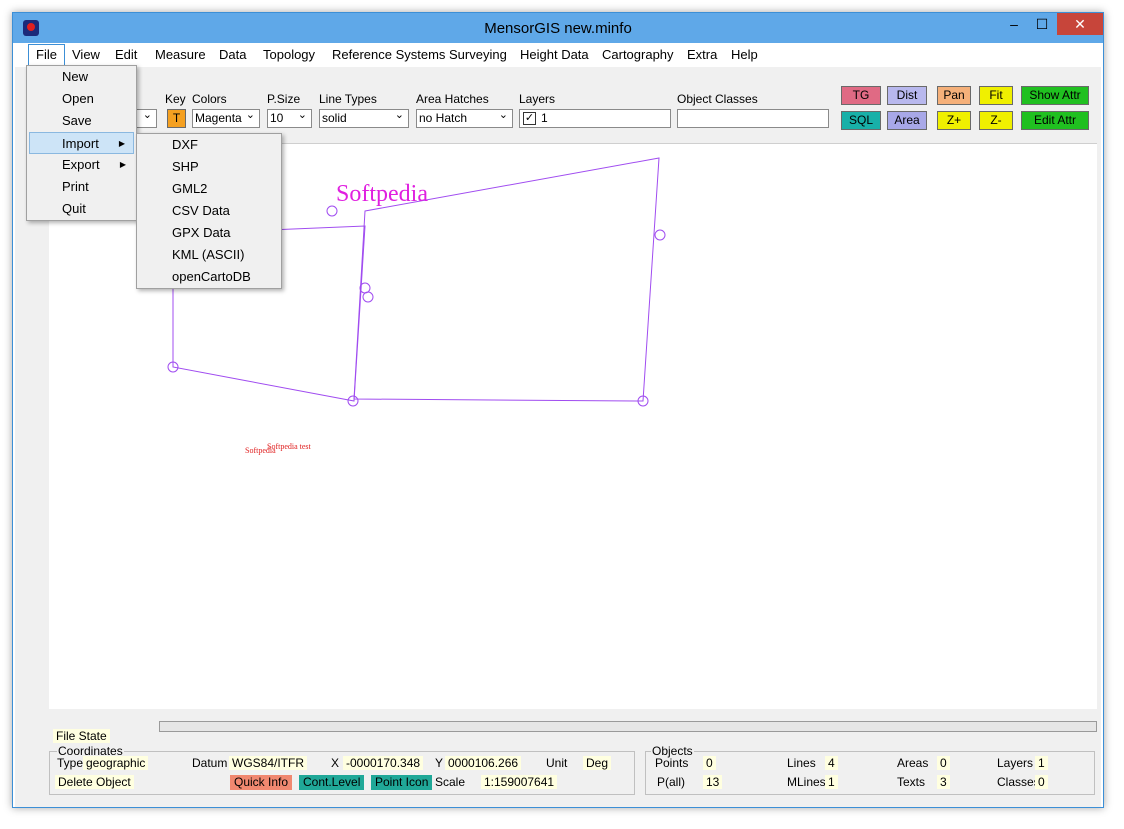  I want to click on menu-surveying: Surveying, so click(478, 54).